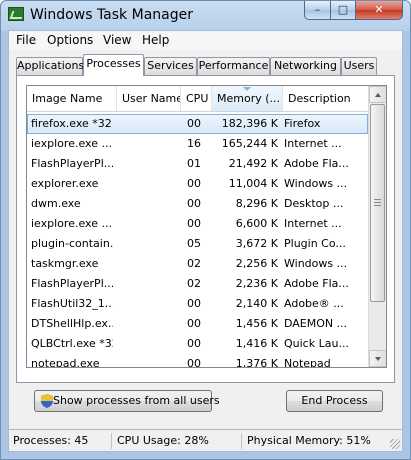 The image size is (411, 460). Describe the element at coordinates (256, 343) in the screenshot. I see `memory-cell: 1,416 K` at that location.